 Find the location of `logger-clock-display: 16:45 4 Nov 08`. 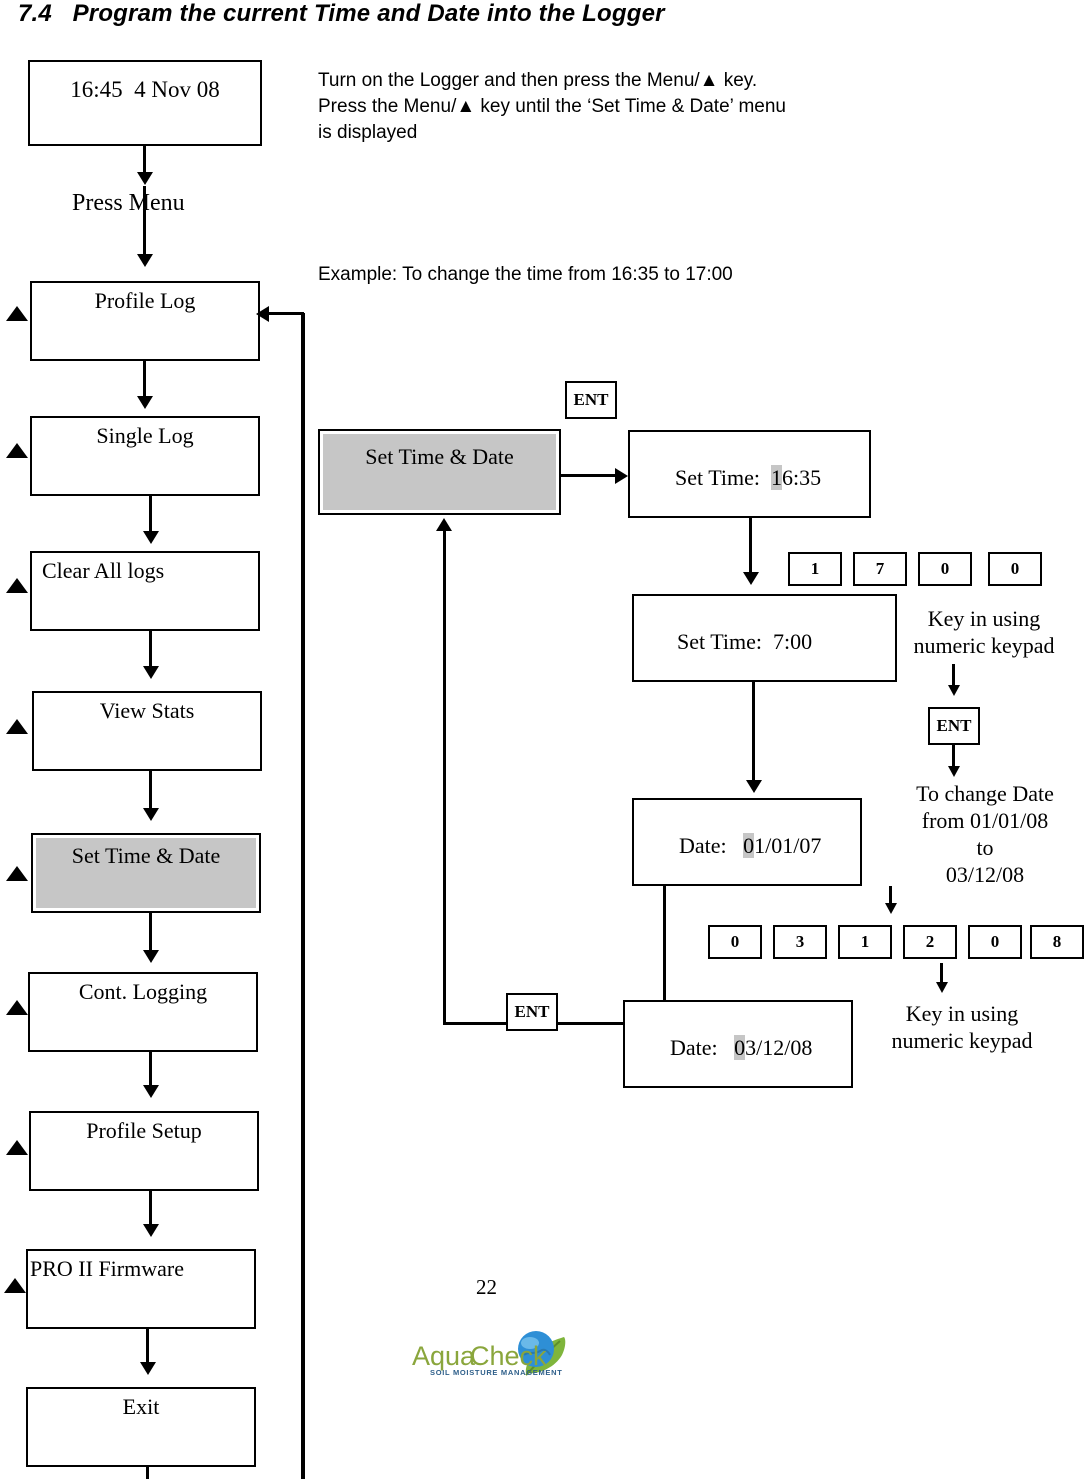

logger-clock-display: 16:45 4 Nov 08 is located at coordinates (145, 103).